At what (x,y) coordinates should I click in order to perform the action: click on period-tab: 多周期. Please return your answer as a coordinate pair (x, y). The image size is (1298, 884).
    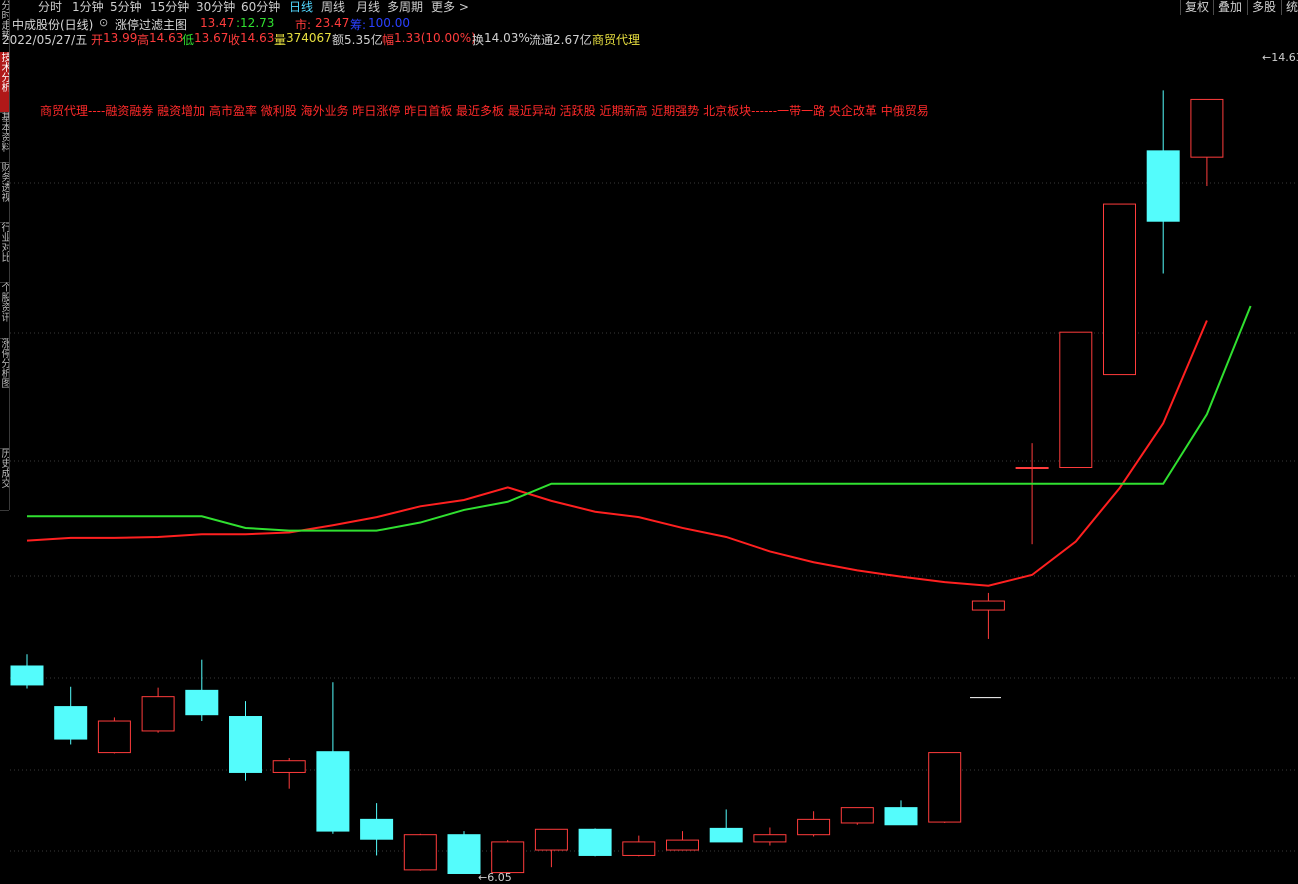
    Looking at the image, I should click on (405, 7).